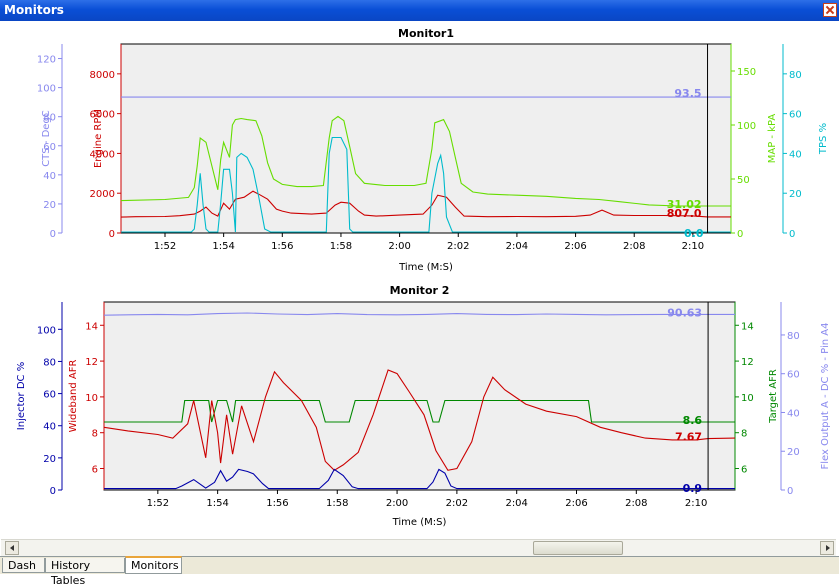 The height and width of the screenshot is (588, 839). I want to click on y-tick-label: 120, so click(46, 60).